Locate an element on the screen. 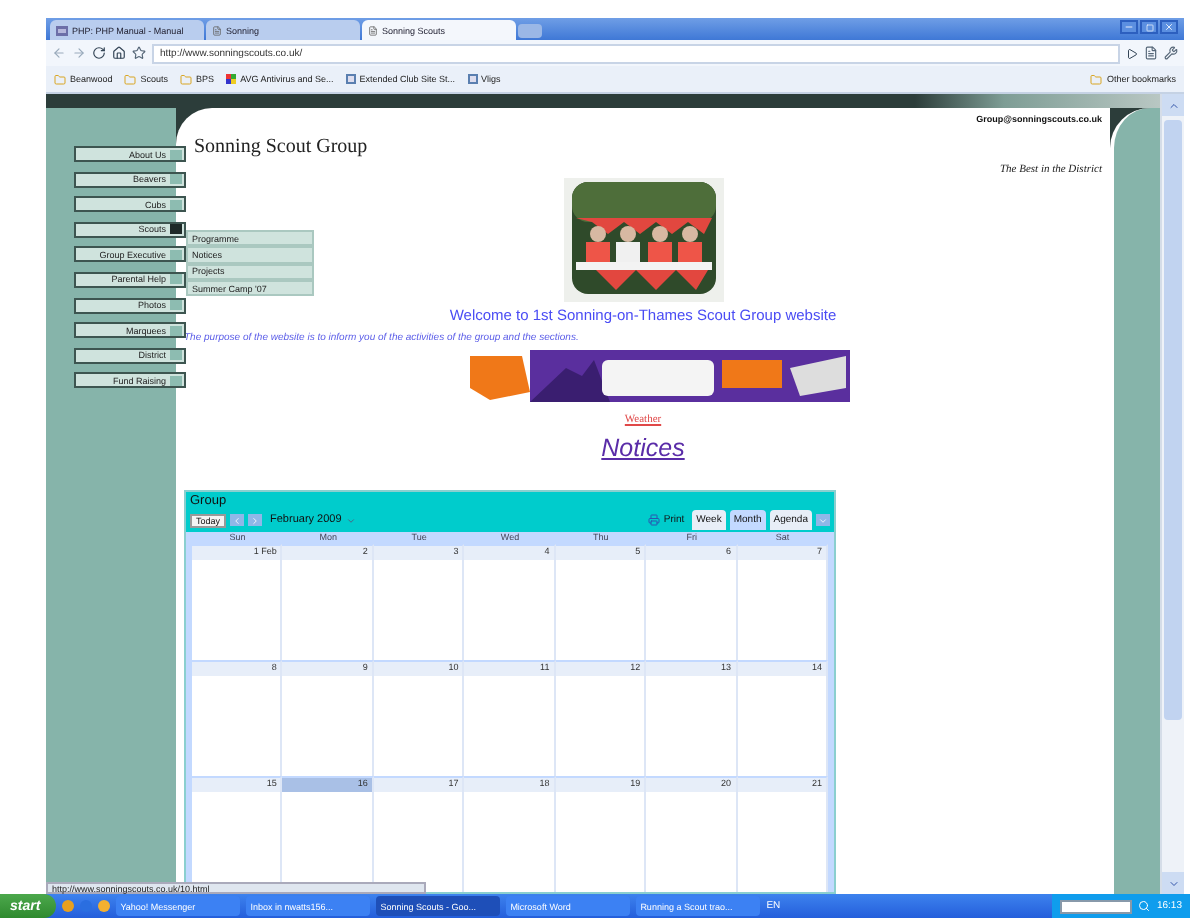  minimize-icon is located at coordinates (1129, 27).